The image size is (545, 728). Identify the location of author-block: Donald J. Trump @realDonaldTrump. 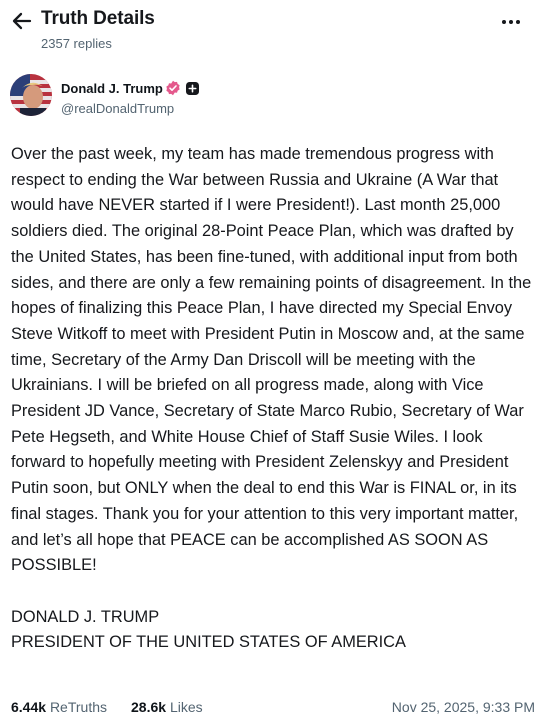
(160, 98).